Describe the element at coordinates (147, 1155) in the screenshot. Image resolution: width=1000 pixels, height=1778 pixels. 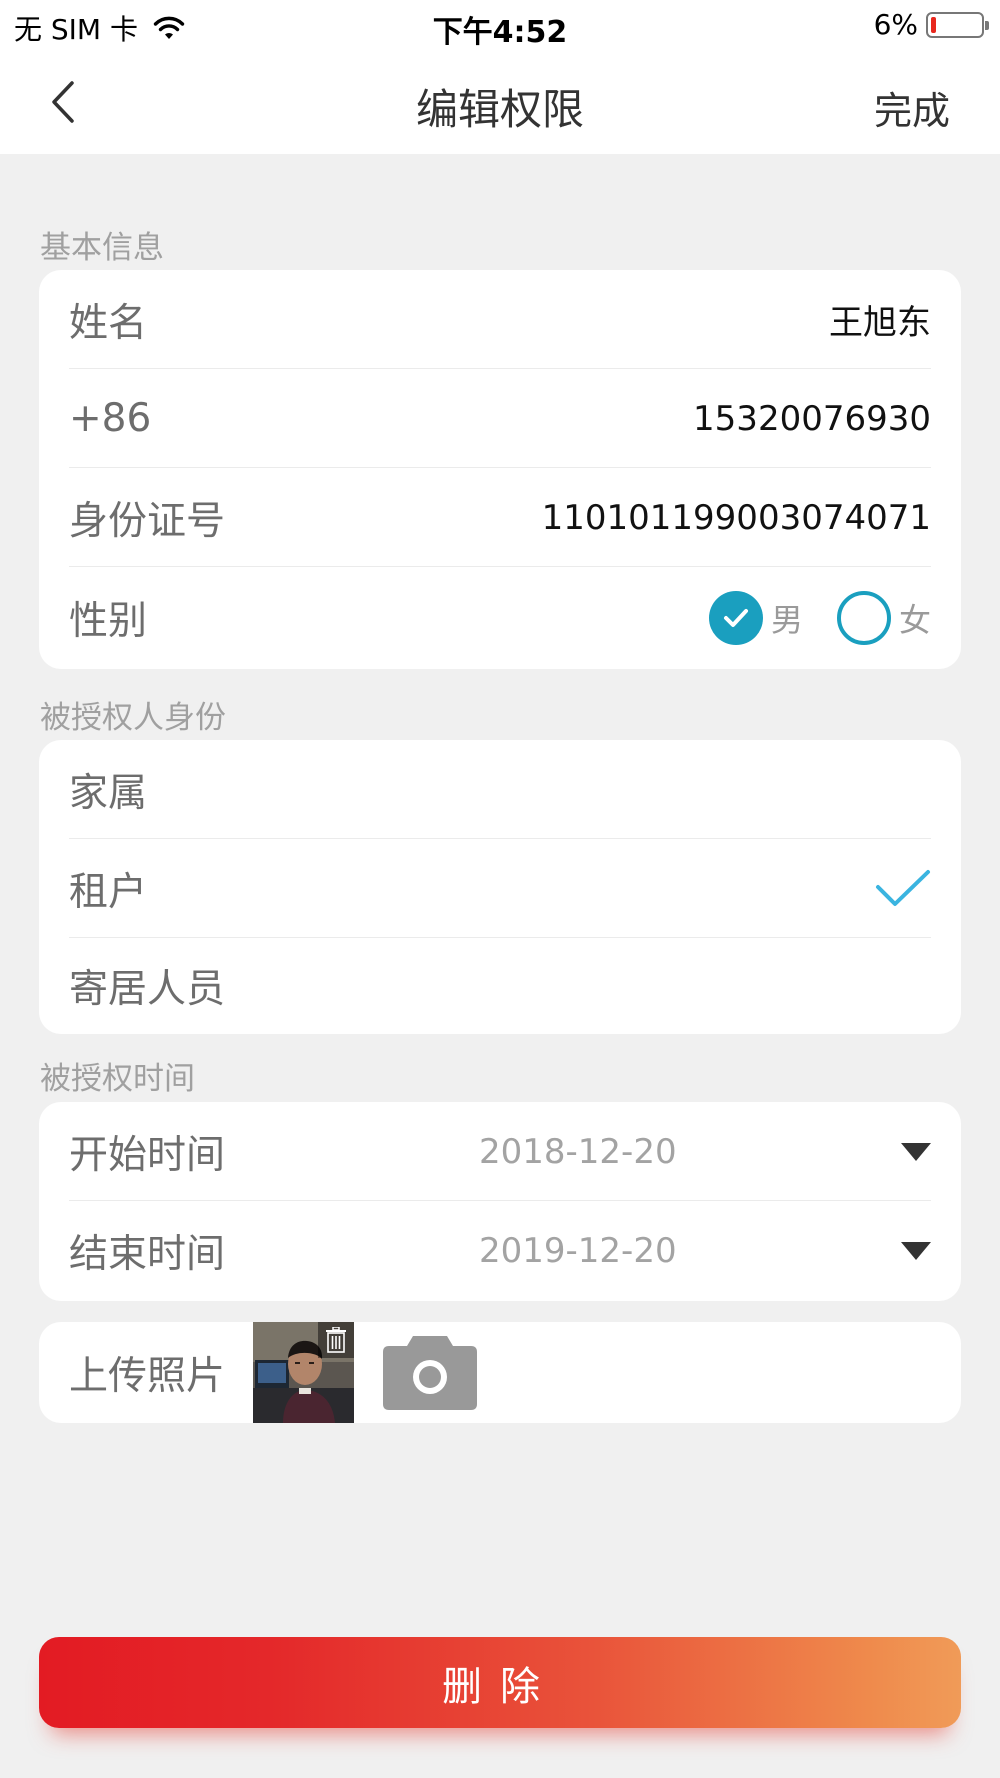
I see `start-time-label: 开始时间` at that location.